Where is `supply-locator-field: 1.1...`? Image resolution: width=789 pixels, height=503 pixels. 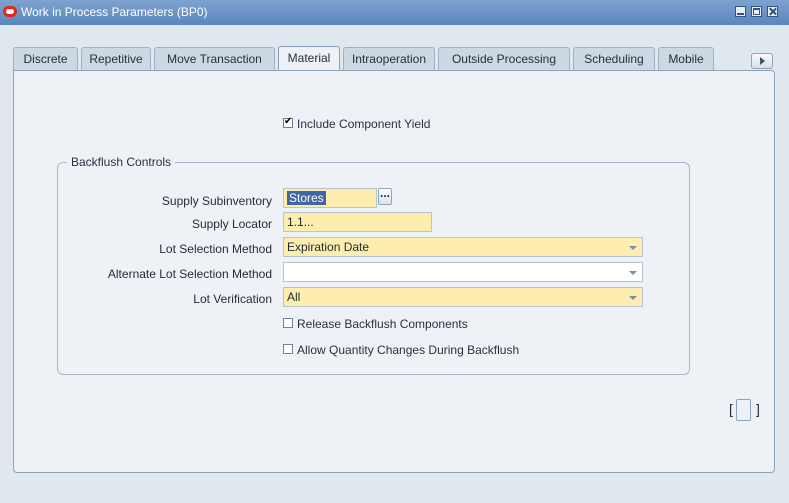 supply-locator-field: 1.1... is located at coordinates (357, 222).